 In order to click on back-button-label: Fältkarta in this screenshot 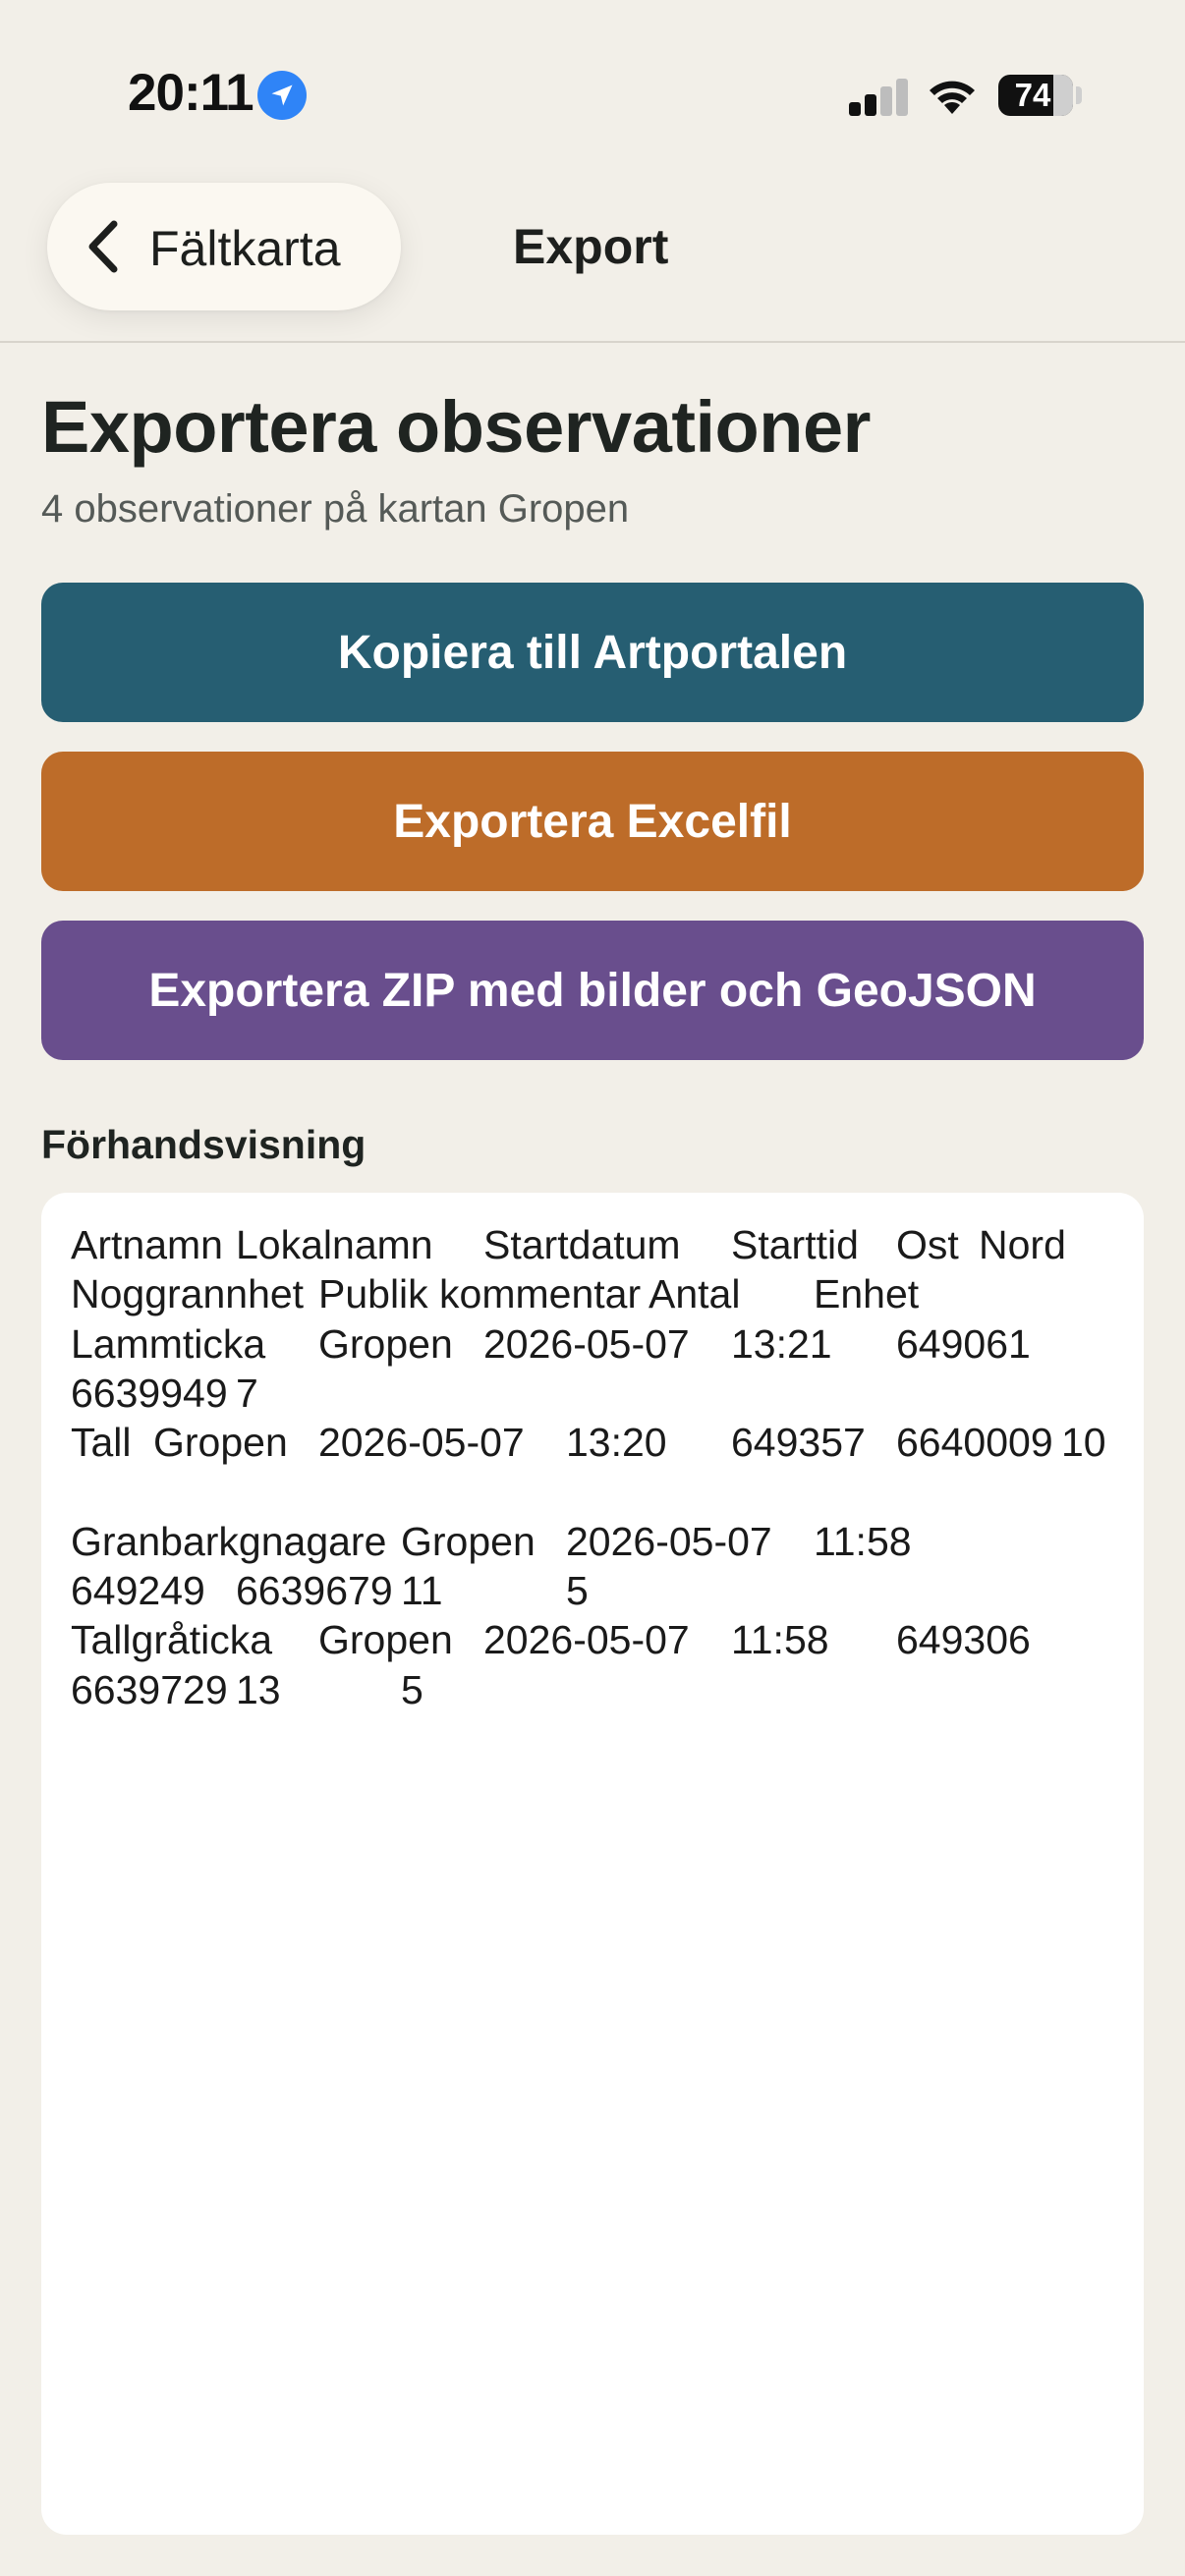, I will do `click(245, 248)`.